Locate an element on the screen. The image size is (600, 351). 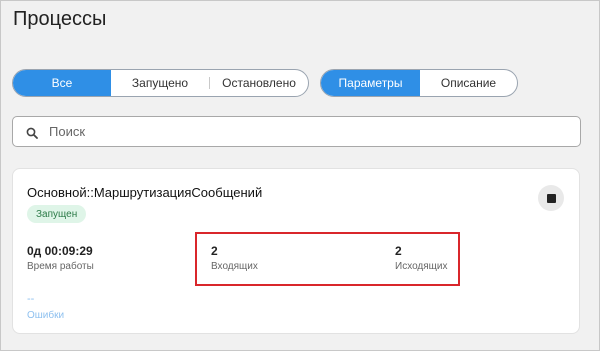
uptime-value: 0д 00:09:29 is located at coordinates (60, 251).